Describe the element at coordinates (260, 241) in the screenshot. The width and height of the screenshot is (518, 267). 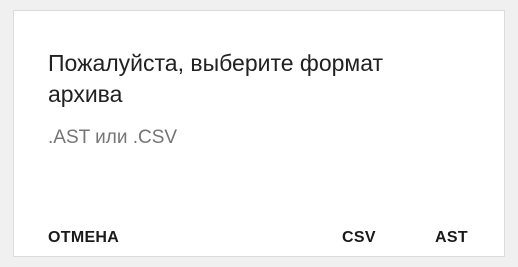
I see `dialog-actions: ОТМЕНА CSV AST` at that location.